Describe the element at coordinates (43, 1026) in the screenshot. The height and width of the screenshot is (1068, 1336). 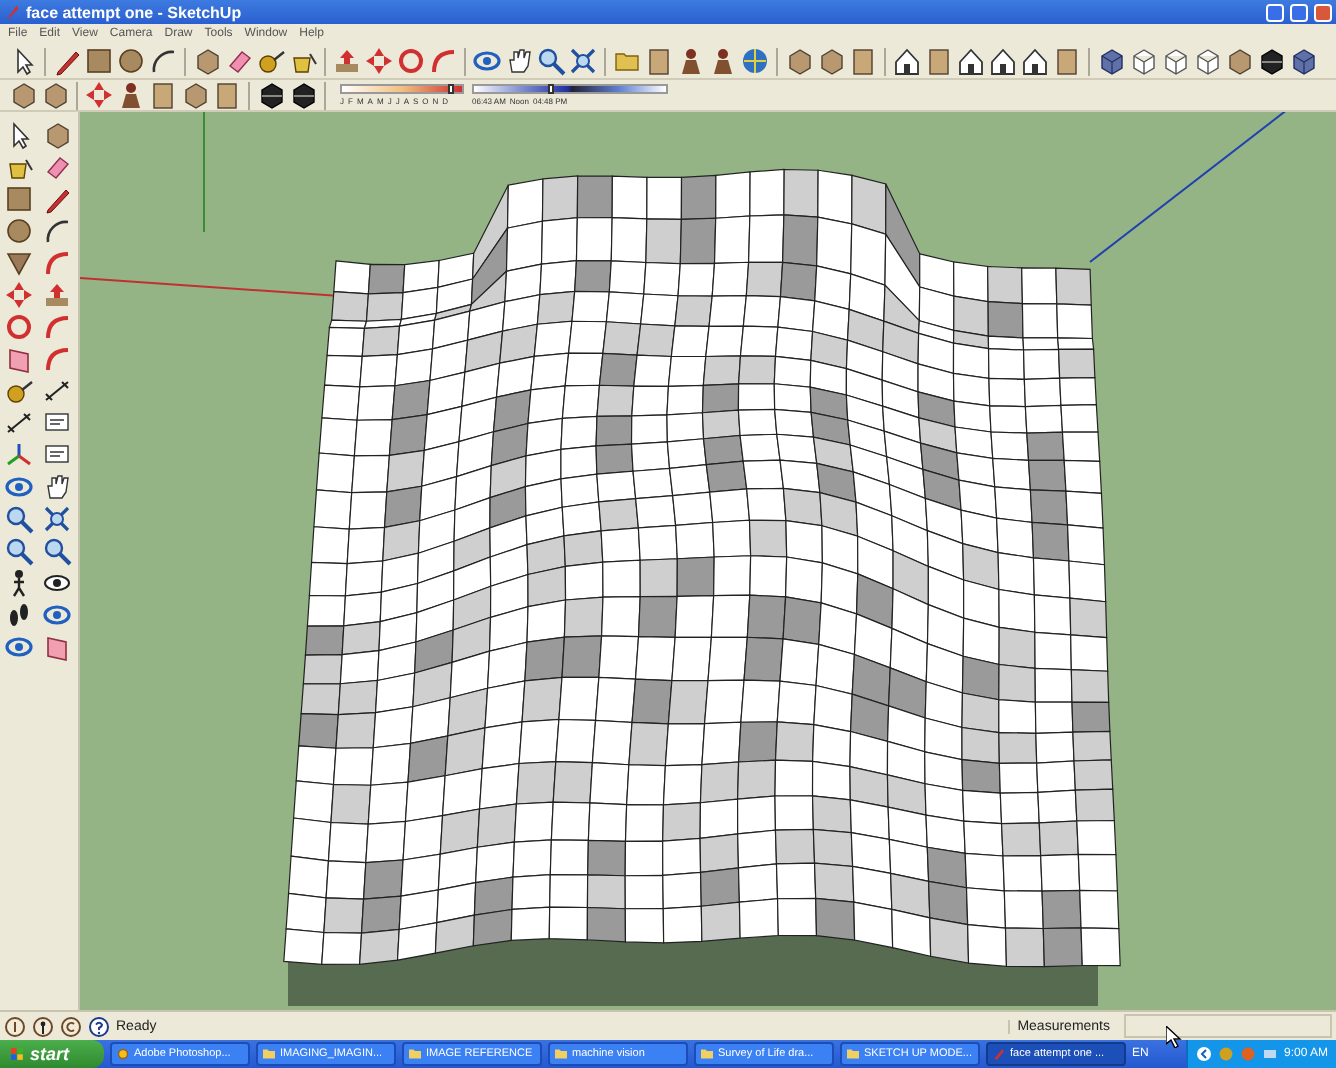
I see `credits-icon` at that location.